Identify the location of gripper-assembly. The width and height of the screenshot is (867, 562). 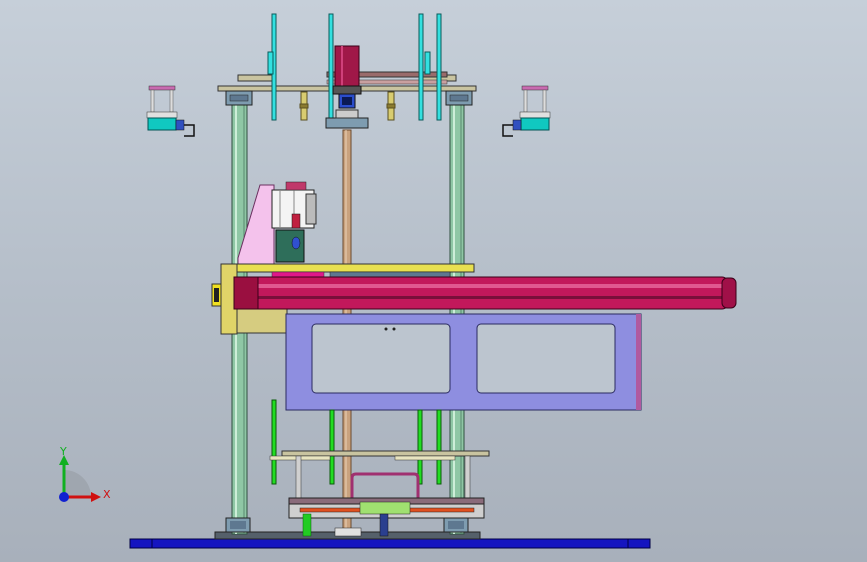
(277, 225).